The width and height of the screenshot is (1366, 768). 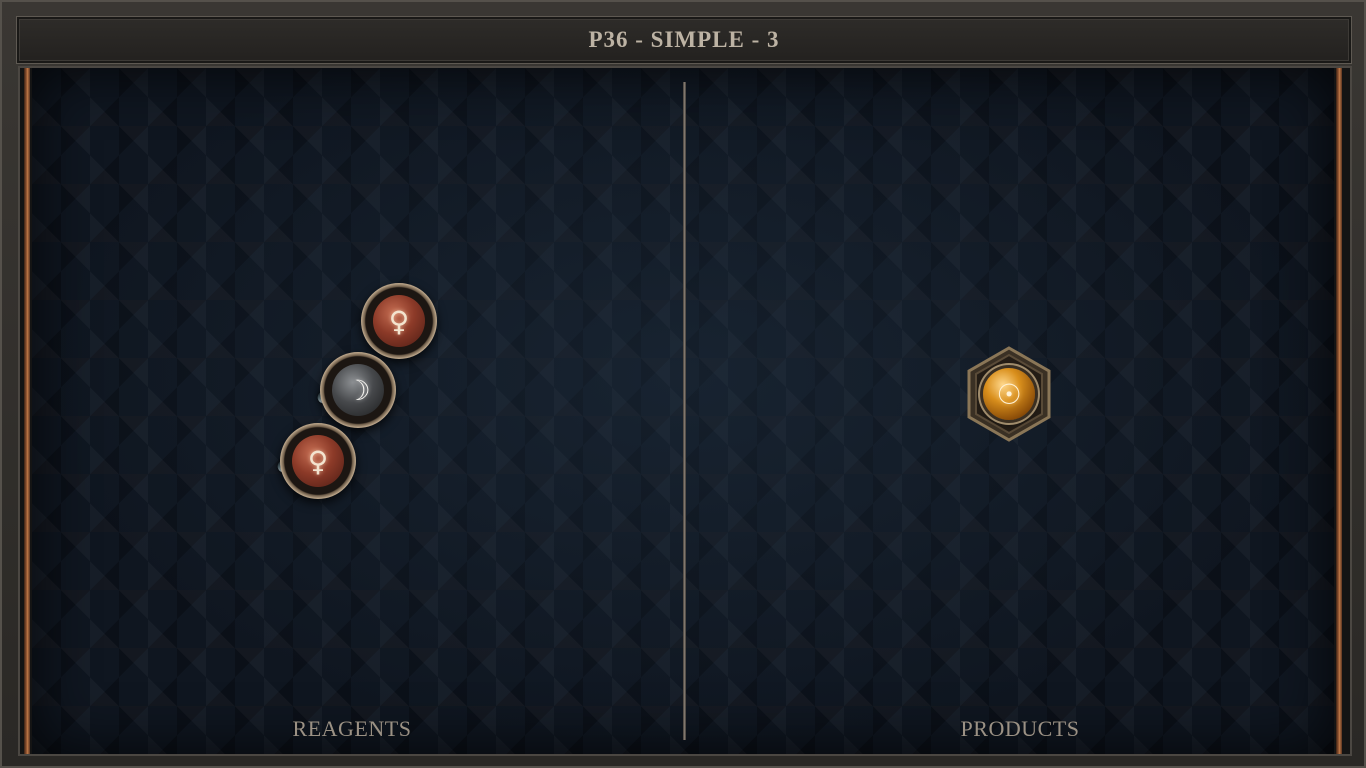 I want to click on right-copper-rail, so click(x=1339, y=411).